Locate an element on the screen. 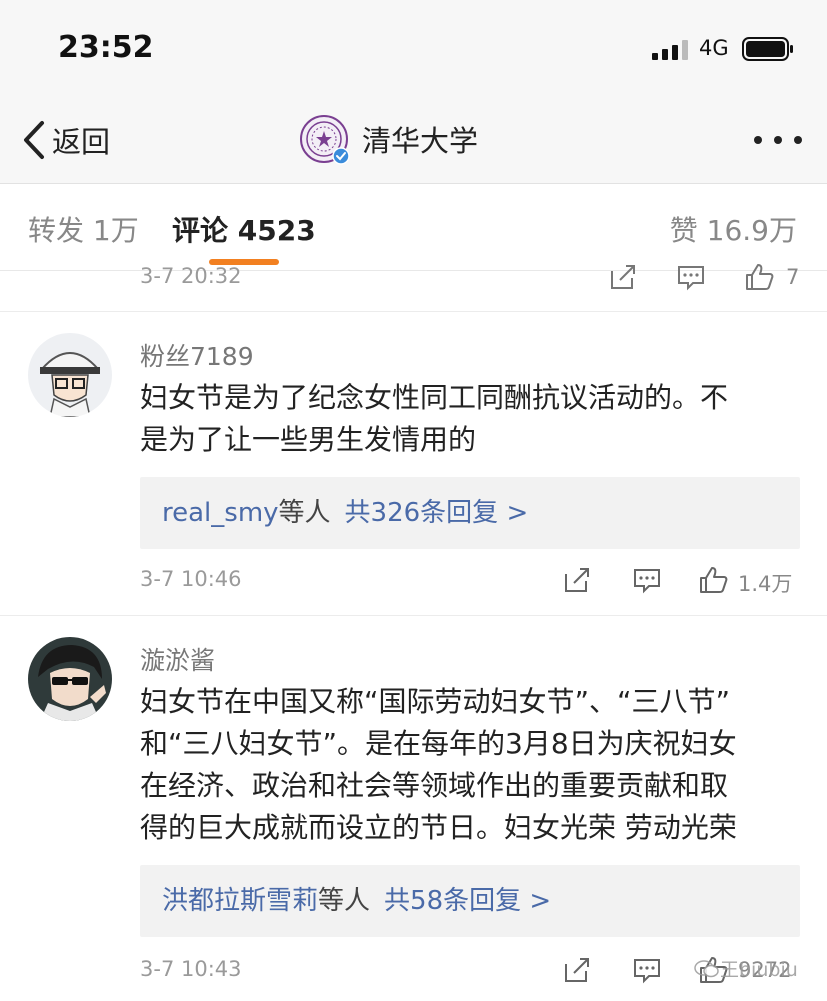  comment-line: 妇女节是为了纪念女性同工同酬抗议活动的。不 is located at coordinates (434, 397).